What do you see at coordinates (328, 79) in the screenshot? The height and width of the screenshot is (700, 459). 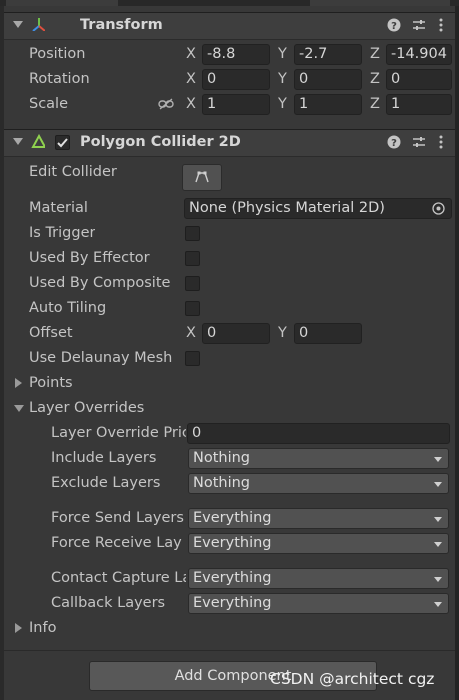 I see `rotation-y-field: 0` at bounding box center [328, 79].